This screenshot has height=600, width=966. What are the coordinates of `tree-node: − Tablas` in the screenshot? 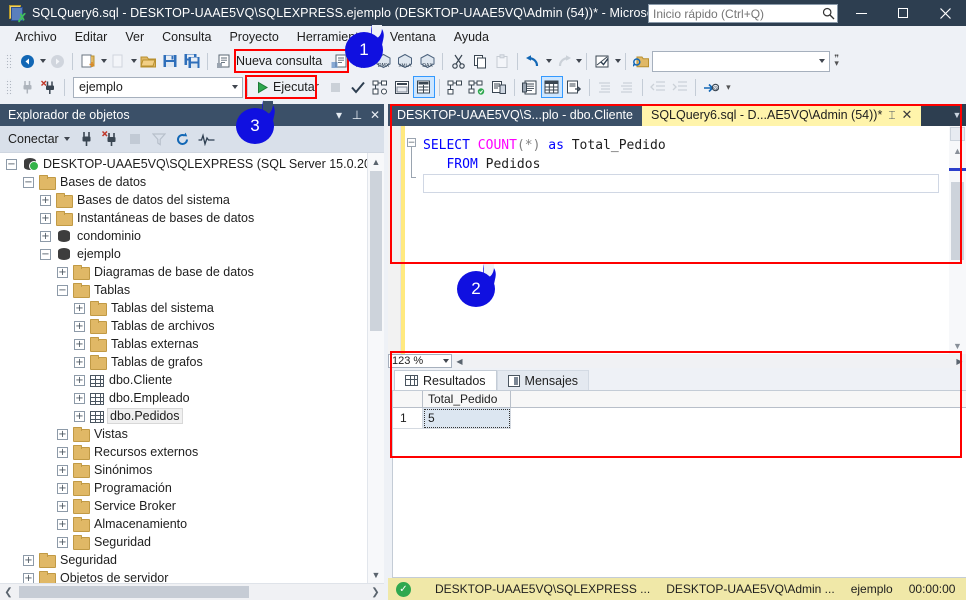 It's located at (183, 290).